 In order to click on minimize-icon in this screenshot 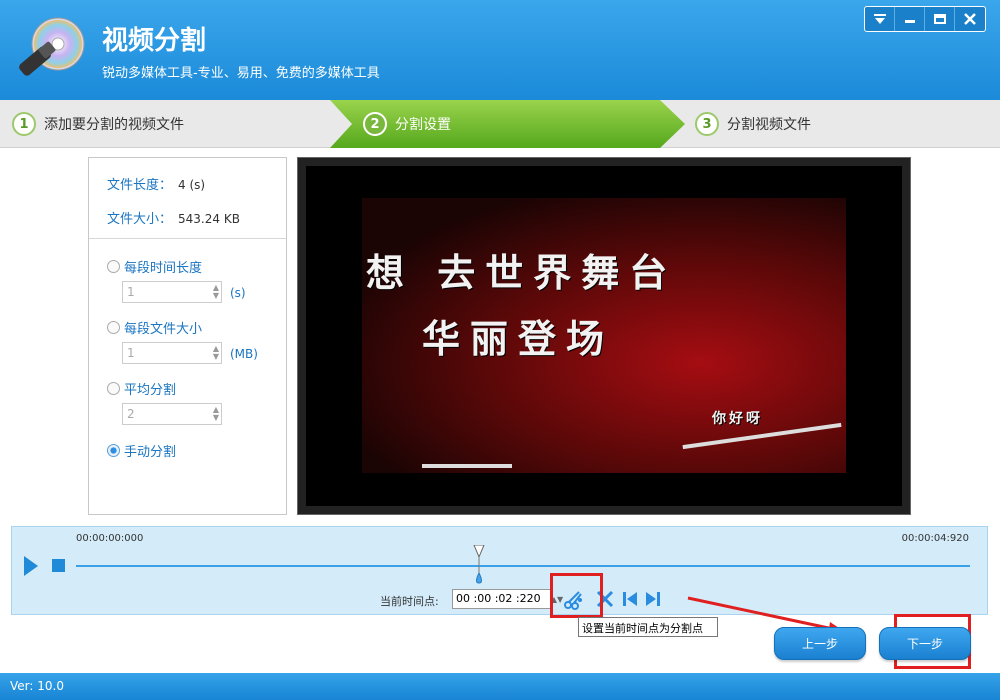, I will do `click(910, 19)`.